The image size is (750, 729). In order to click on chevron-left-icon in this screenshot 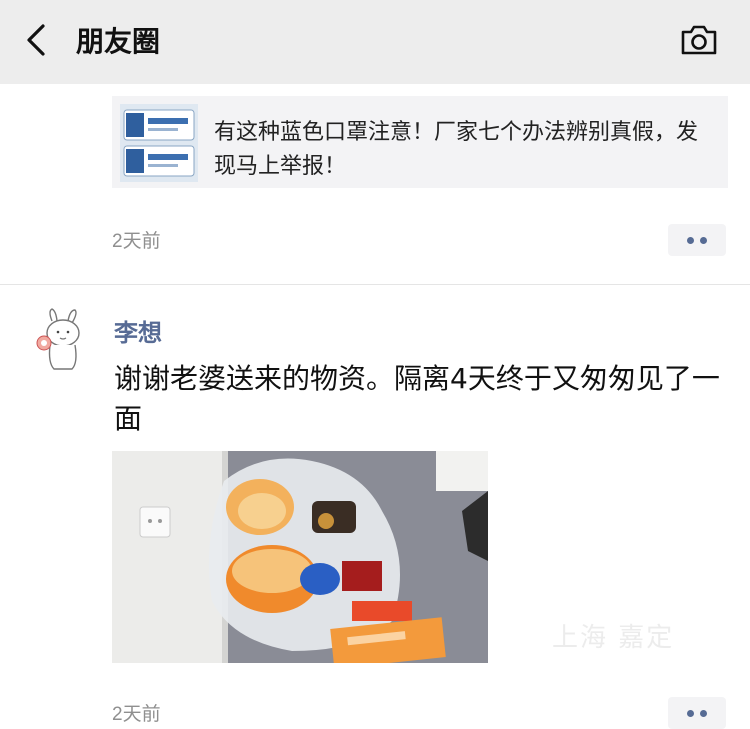, I will do `click(36, 40)`.